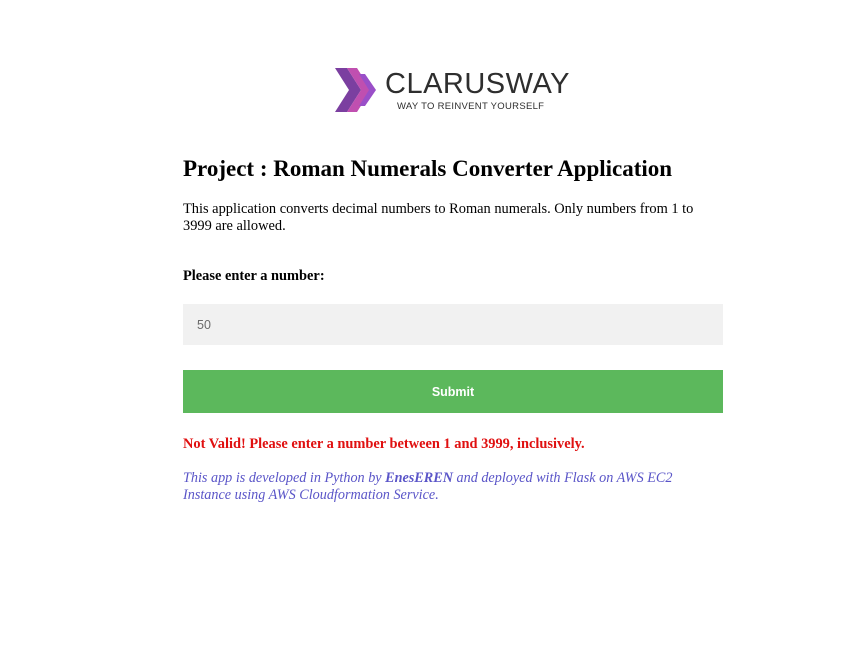  Describe the element at coordinates (453, 391) in the screenshot. I see `submit-button: Submit` at that location.